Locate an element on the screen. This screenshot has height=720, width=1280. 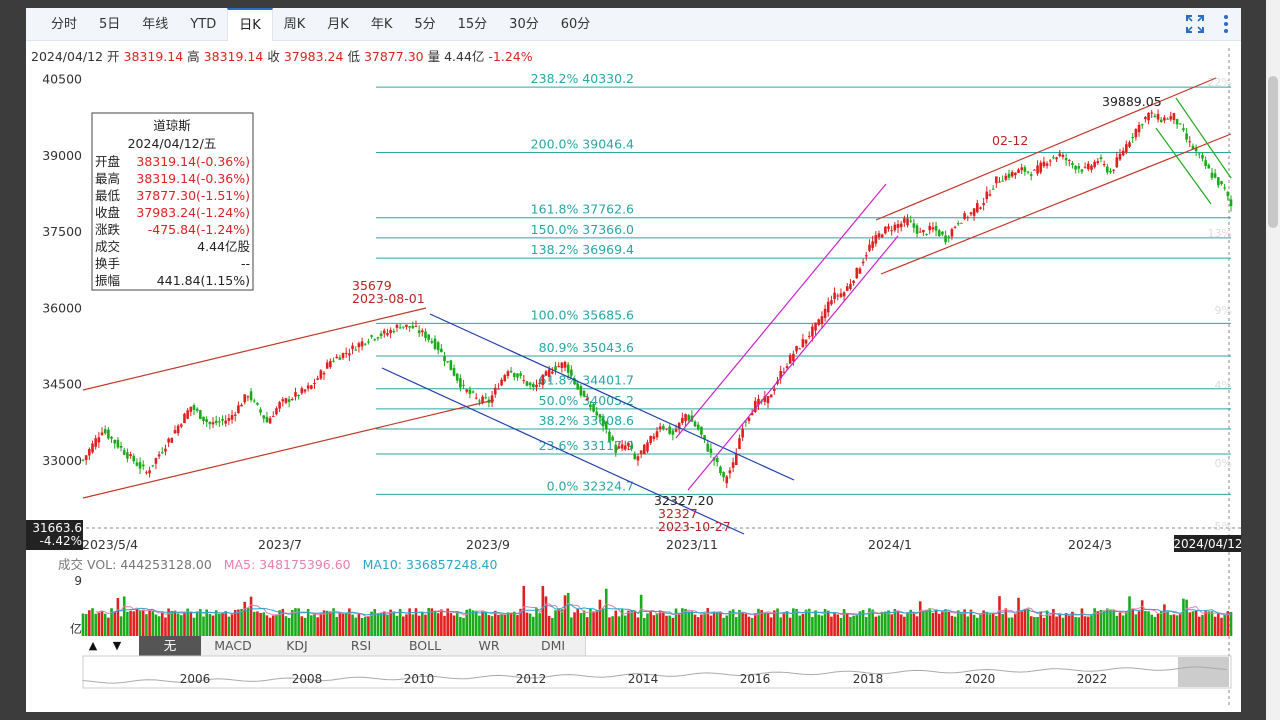
tooltip-label-1: 最高 is located at coordinates (107, 178).